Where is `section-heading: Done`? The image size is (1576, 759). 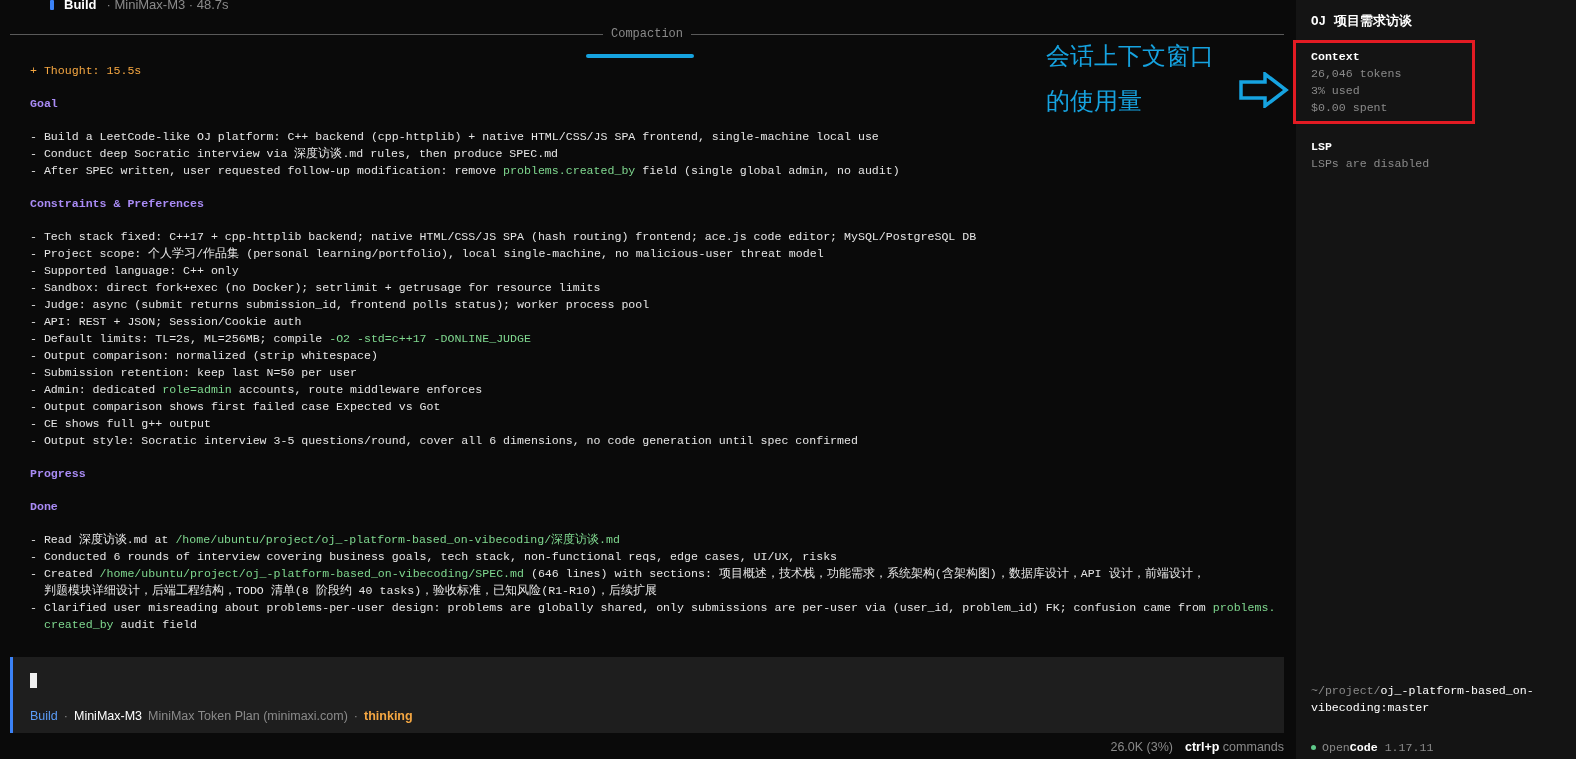
section-heading: Done is located at coordinates (44, 507).